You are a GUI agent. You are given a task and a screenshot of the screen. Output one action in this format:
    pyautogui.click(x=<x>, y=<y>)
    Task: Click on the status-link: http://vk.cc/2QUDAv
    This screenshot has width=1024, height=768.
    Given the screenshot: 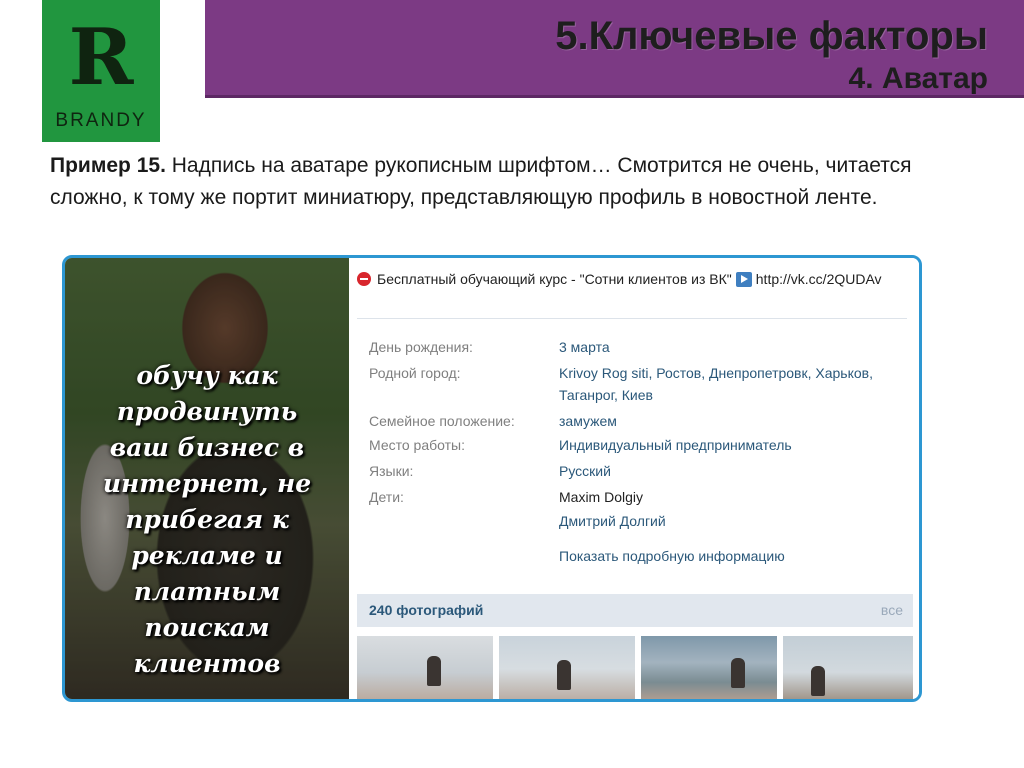 What is the action you would take?
    pyautogui.click(x=819, y=279)
    